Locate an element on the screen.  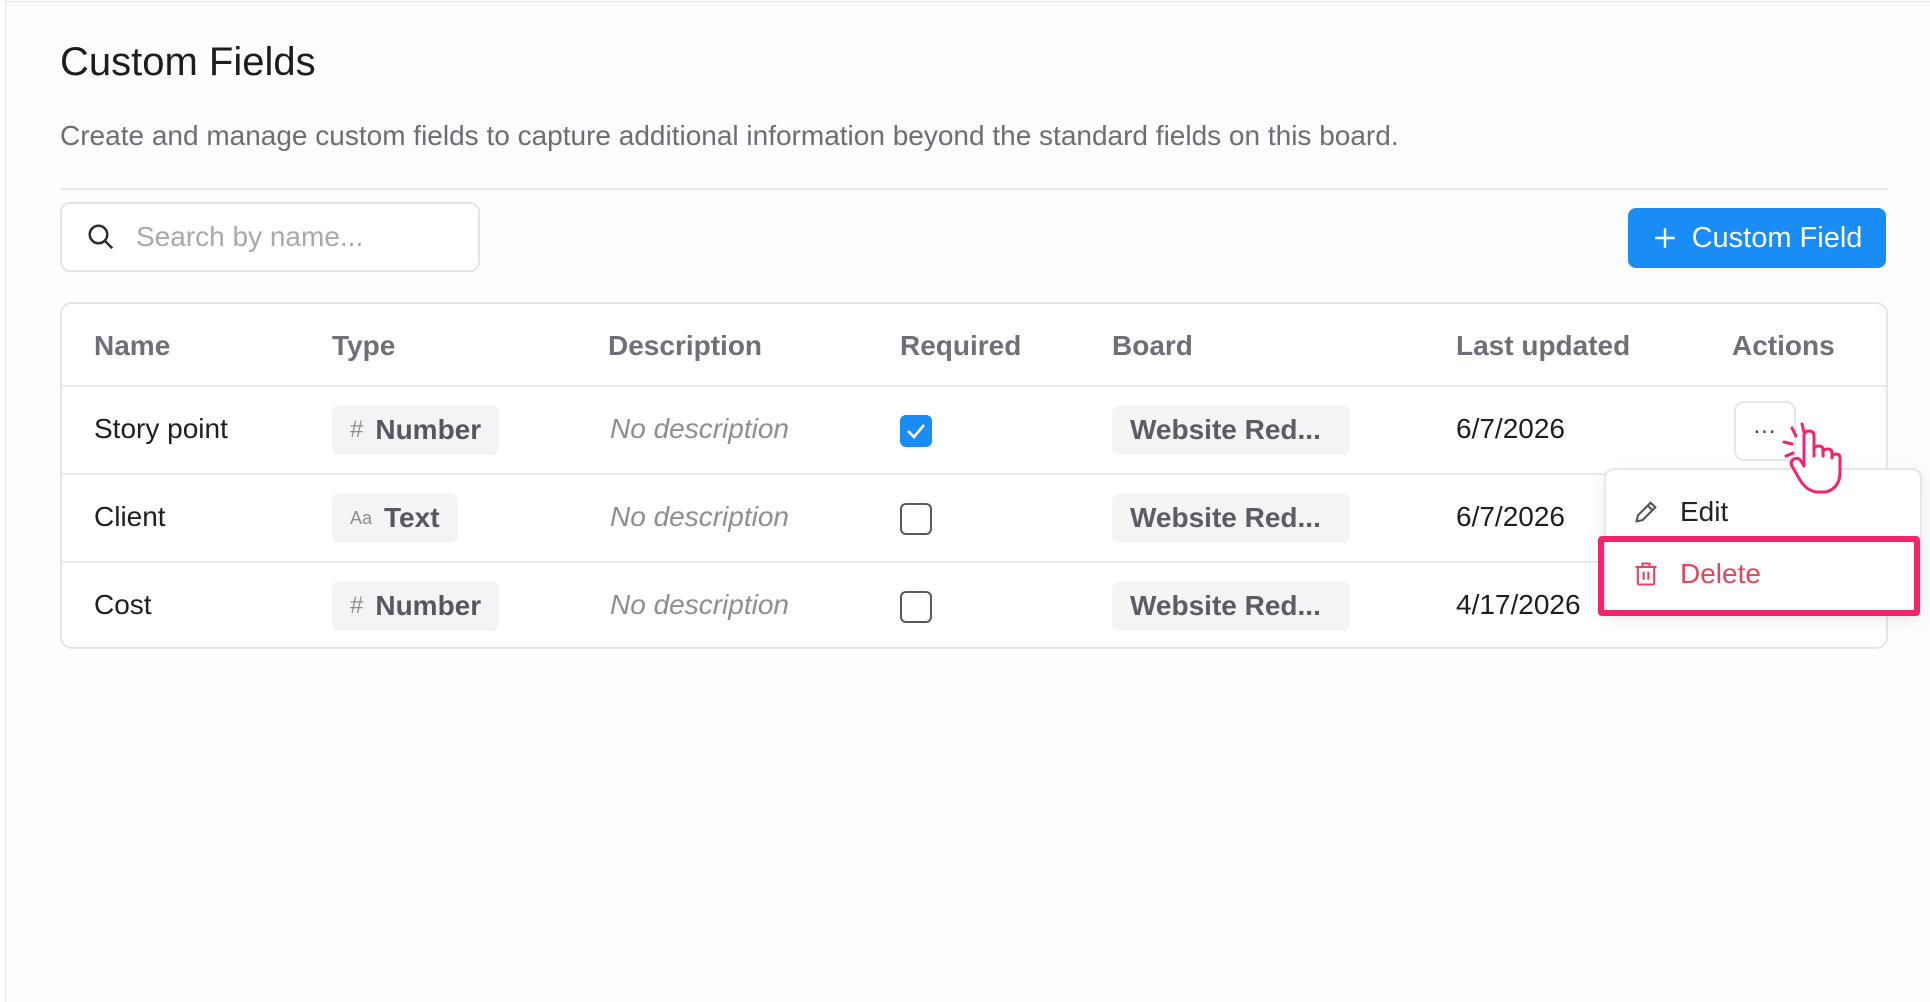
plus-icon is located at coordinates (1664, 238).